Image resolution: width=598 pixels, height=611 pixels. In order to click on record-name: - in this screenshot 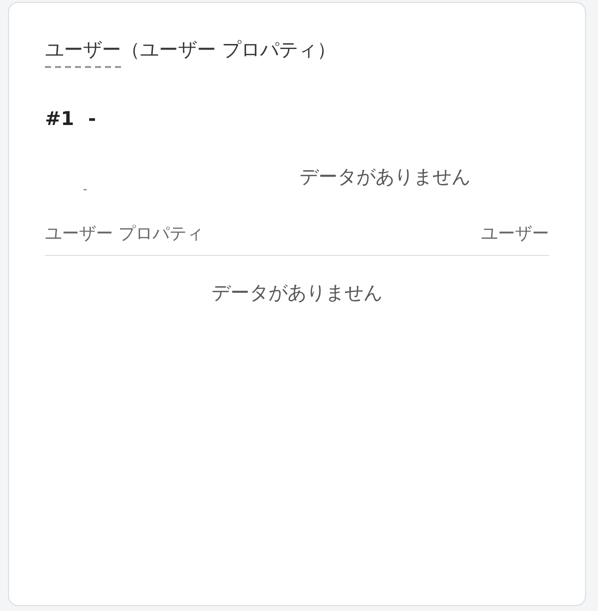, I will do `click(92, 119)`.